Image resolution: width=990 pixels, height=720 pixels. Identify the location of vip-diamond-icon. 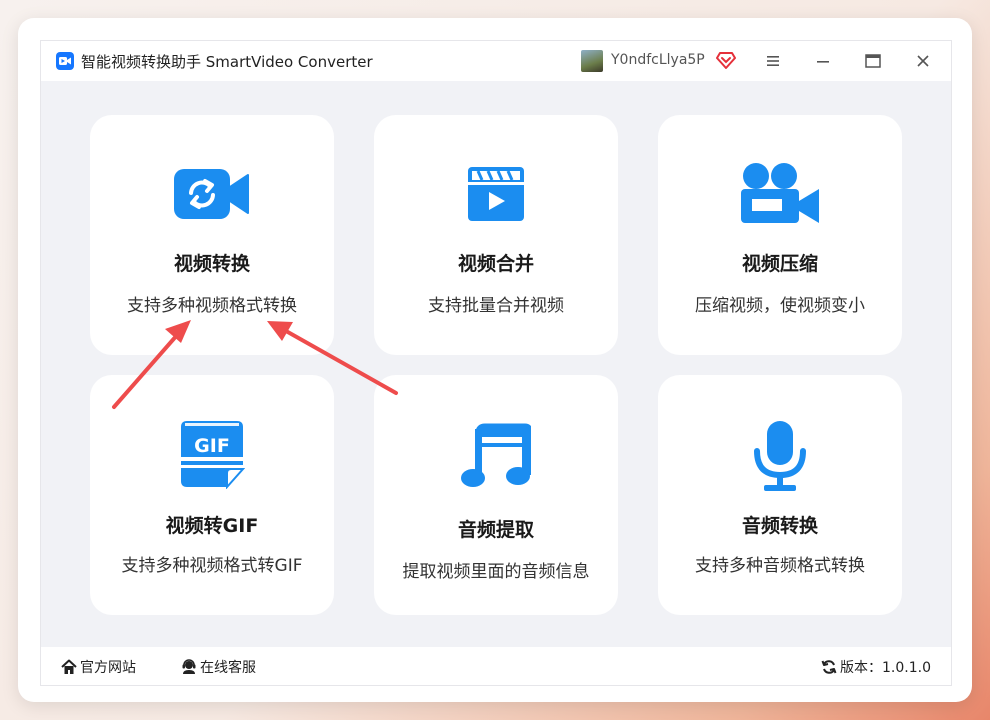
(726, 60).